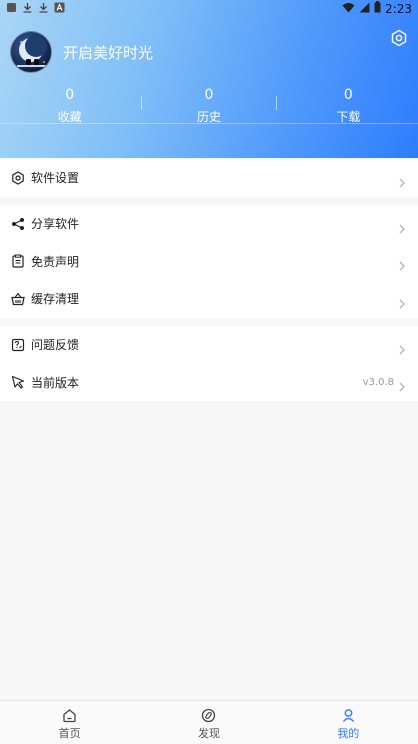 Image resolution: width=418 pixels, height=744 pixels. What do you see at coordinates (18, 261) in the screenshot?
I see `clipboard-icon` at bounding box center [18, 261].